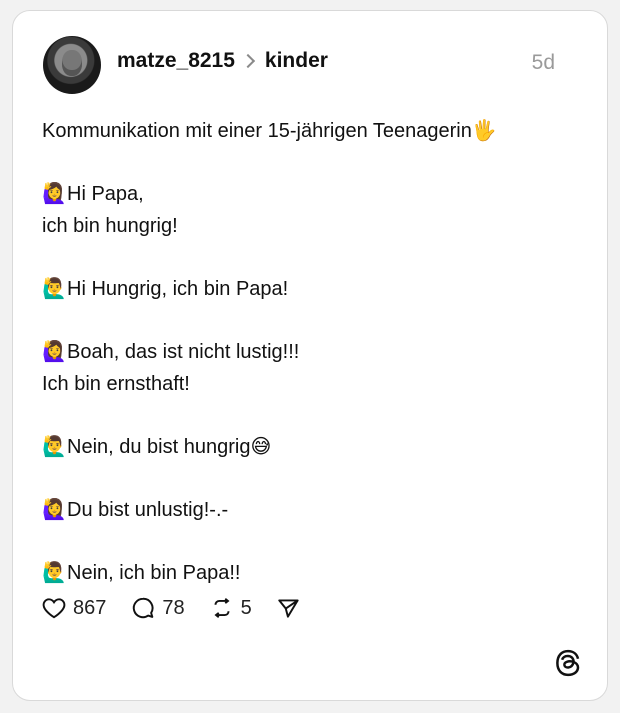  What do you see at coordinates (288, 608) in the screenshot?
I see `send-icon` at bounding box center [288, 608].